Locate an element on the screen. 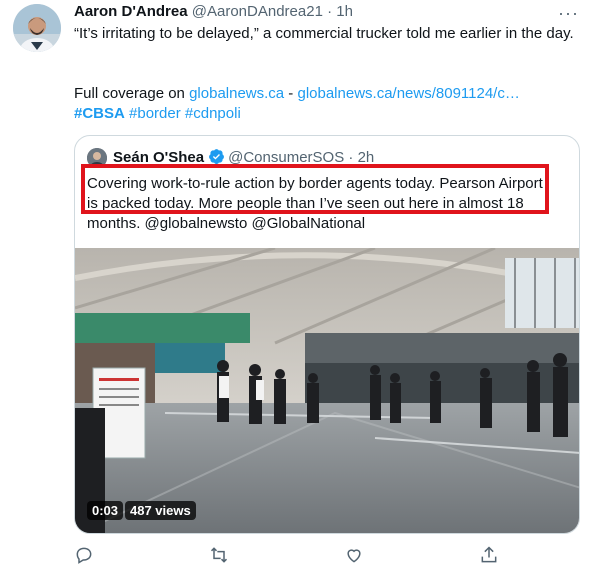 Image resolution: width=590 pixels, height=574 pixels. hashtag-cdnpoli: #cdnpoli is located at coordinates (213, 113).